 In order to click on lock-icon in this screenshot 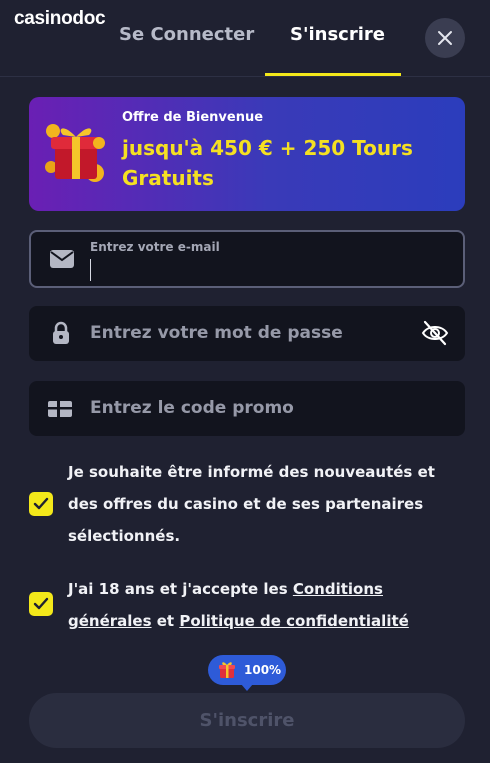, I will do `click(61, 332)`.